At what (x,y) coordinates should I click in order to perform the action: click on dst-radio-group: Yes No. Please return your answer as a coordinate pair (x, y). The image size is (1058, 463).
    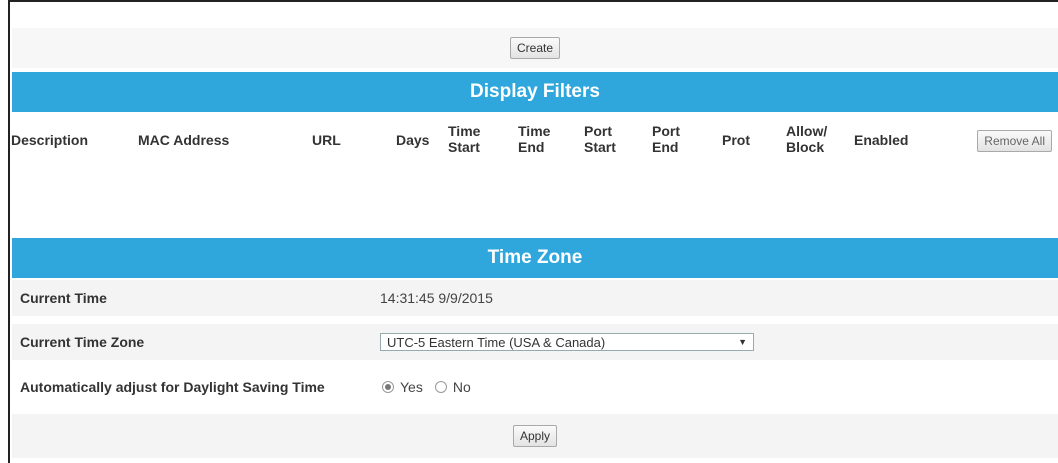
    Looking at the image, I should click on (426, 387).